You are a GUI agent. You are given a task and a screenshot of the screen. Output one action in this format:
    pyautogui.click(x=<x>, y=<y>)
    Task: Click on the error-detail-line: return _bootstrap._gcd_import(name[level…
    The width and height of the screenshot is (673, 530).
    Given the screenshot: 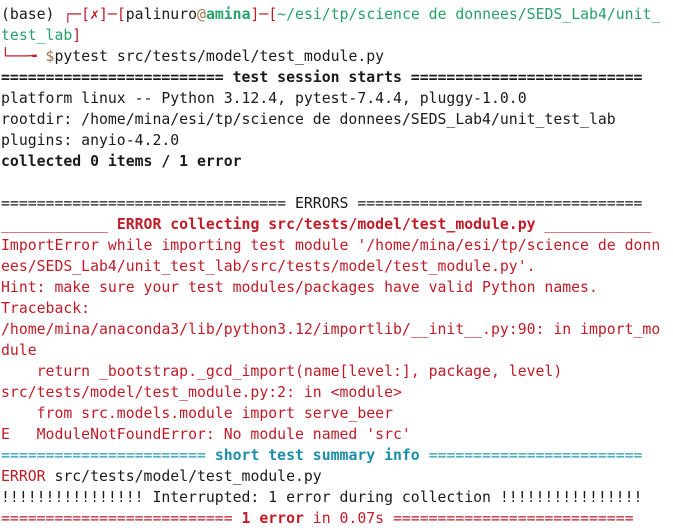 What is the action you would take?
    pyautogui.click(x=282, y=371)
    